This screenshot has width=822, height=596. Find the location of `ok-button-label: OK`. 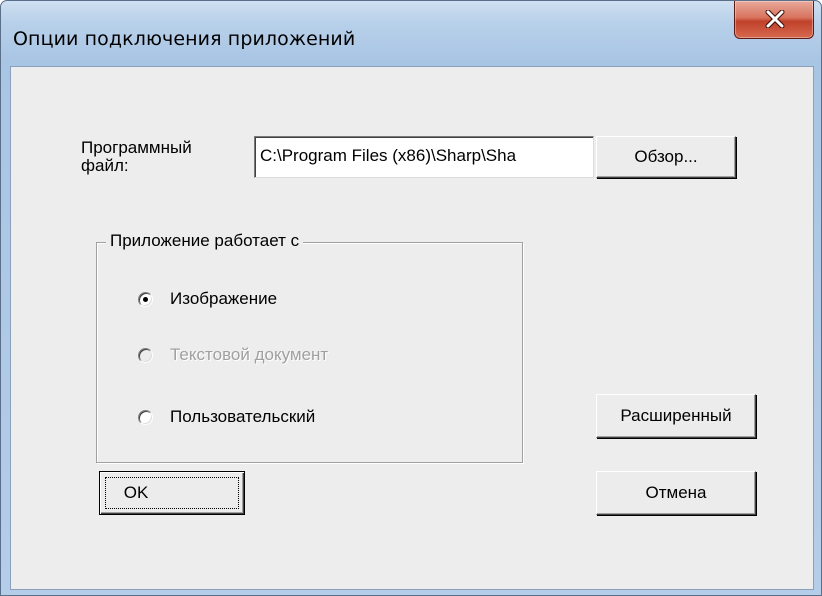

ok-button-label: OK is located at coordinates (136, 492).